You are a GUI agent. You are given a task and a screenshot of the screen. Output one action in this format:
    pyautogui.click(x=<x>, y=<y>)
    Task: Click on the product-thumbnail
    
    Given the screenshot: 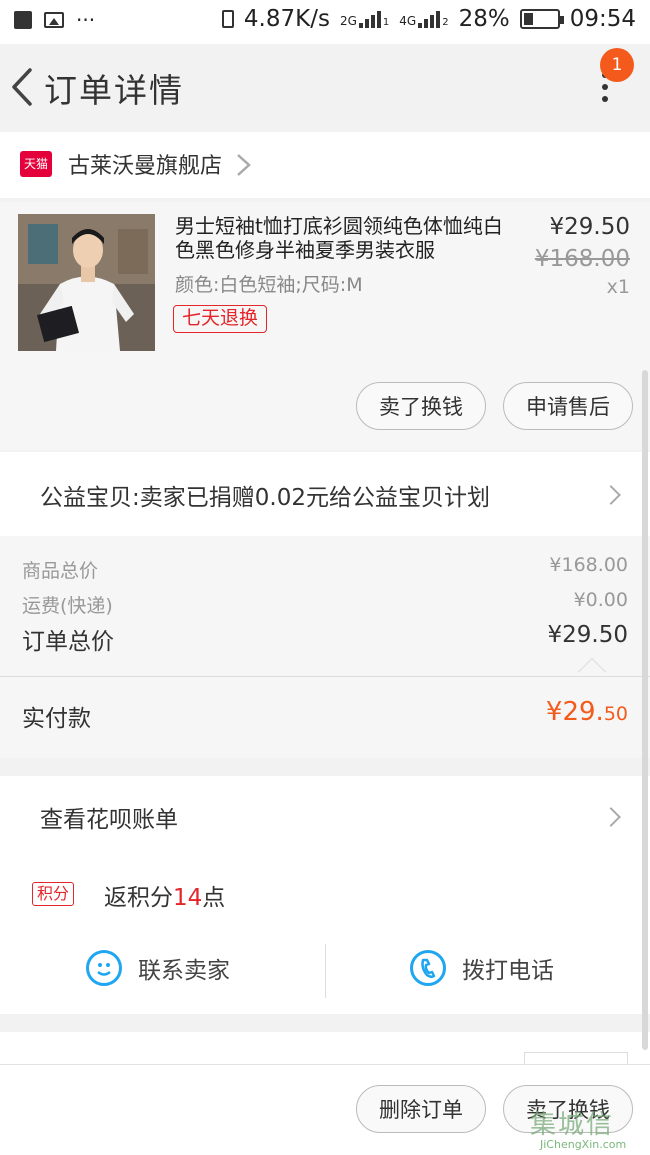 What is the action you would take?
    pyautogui.click(x=86, y=282)
    